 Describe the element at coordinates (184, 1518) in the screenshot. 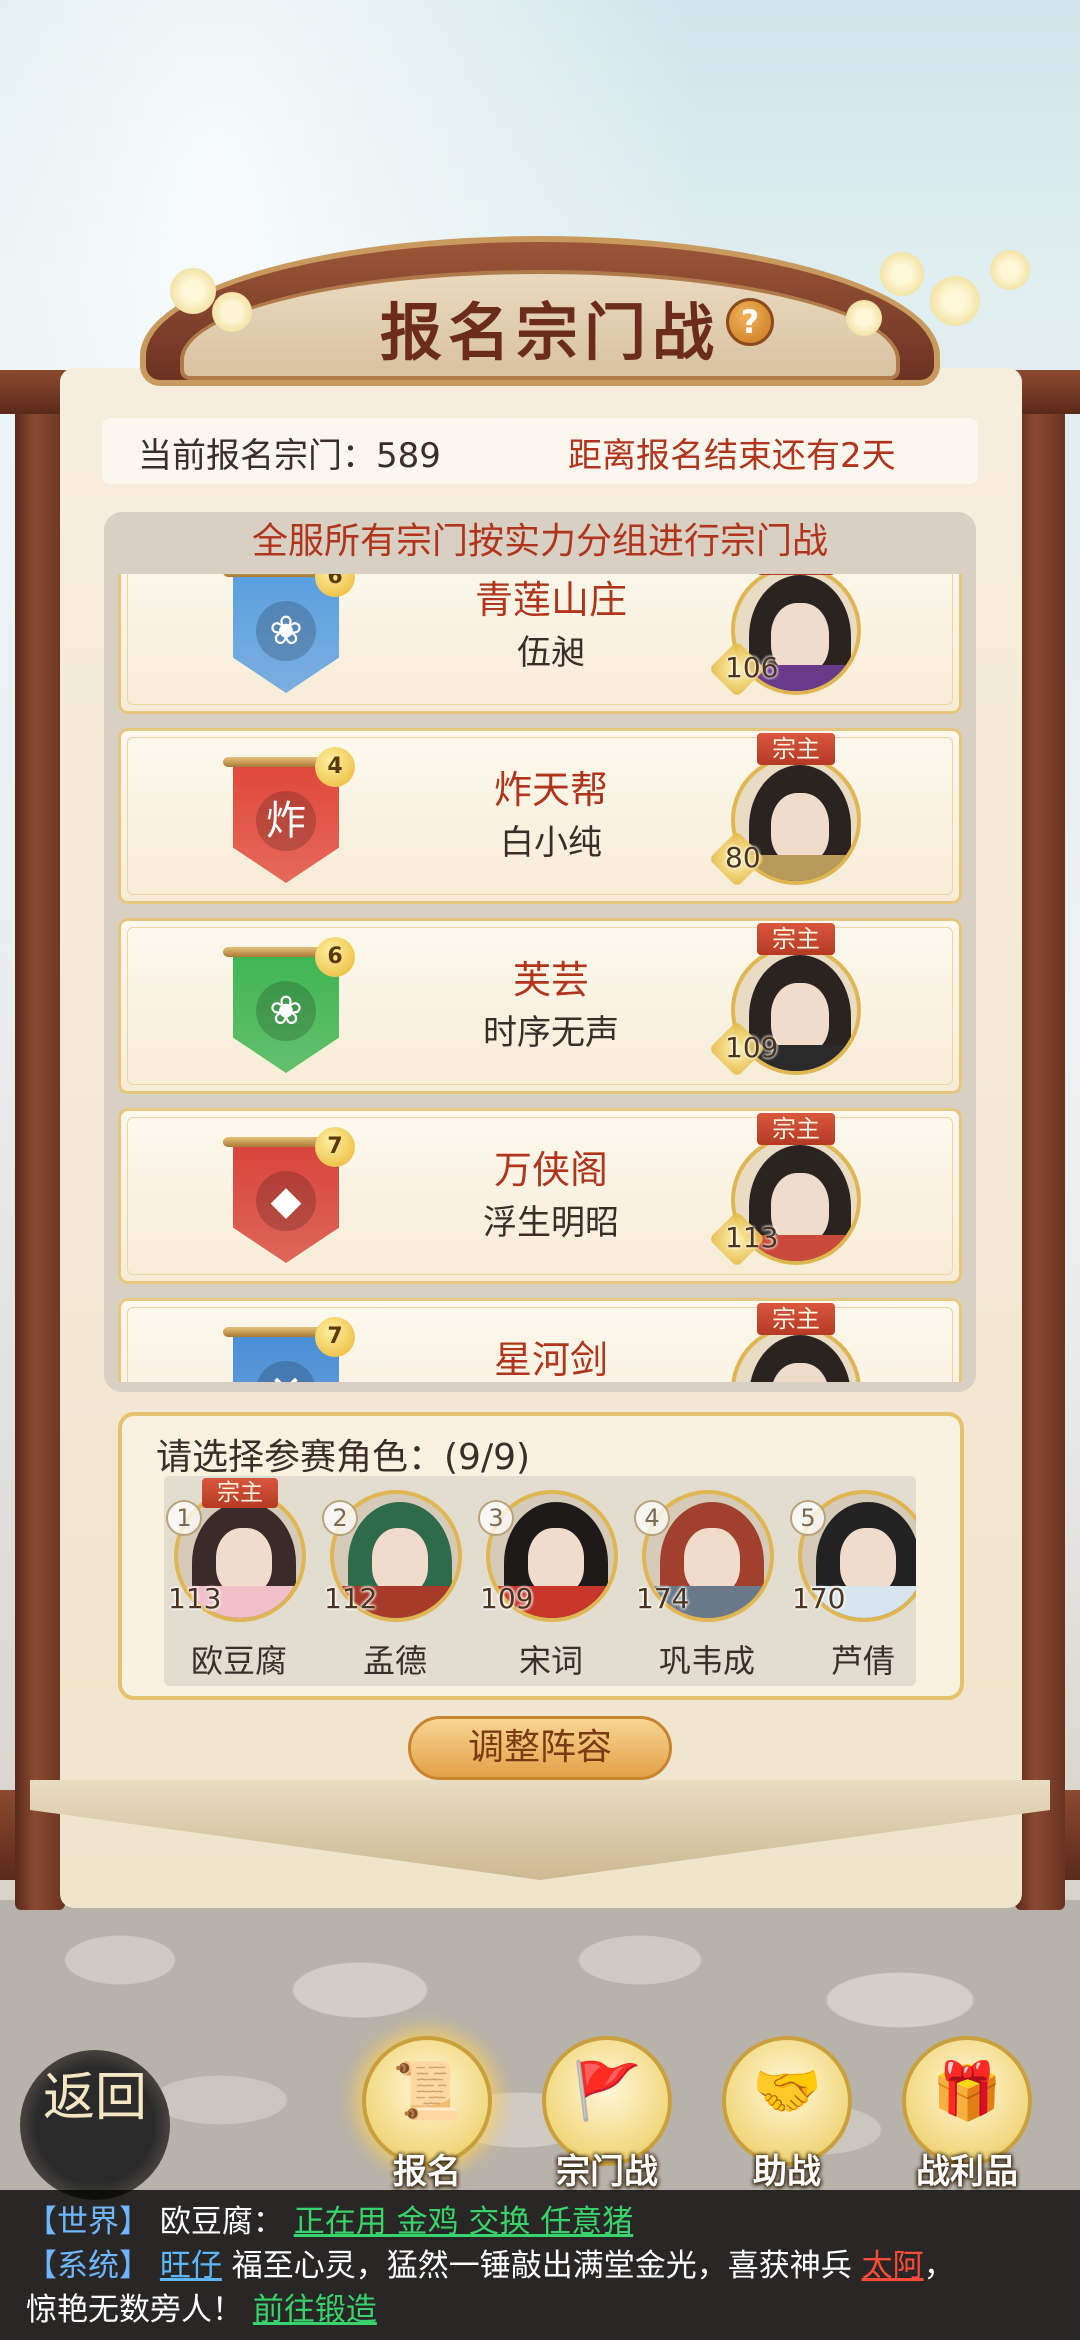

I see `character-slot-number: 1` at that location.